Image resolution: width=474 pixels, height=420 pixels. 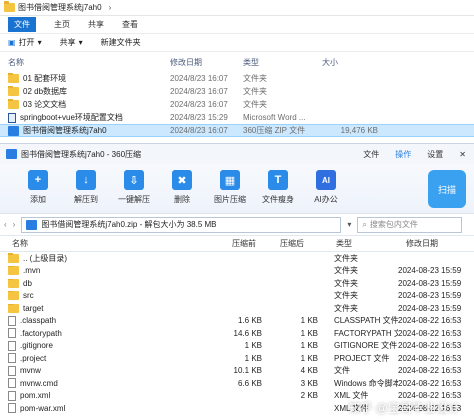 I want to click on explorer-toolbar: ▣ 打开 ▾ 共享 ▾ 新建文件夹, so click(x=237, y=43).